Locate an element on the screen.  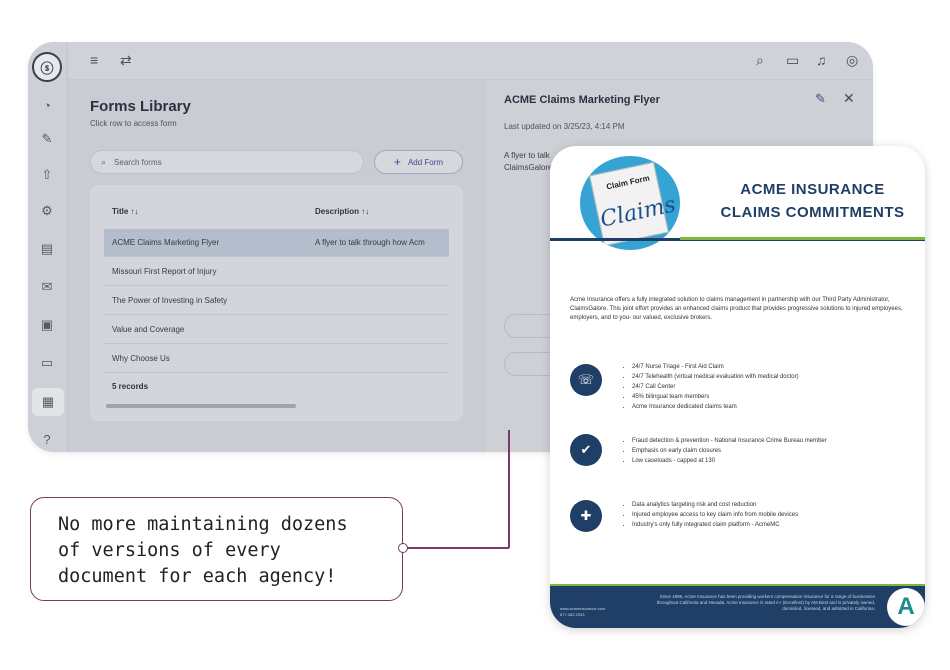
record-count: 5 records is located at coordinates (130, 386).